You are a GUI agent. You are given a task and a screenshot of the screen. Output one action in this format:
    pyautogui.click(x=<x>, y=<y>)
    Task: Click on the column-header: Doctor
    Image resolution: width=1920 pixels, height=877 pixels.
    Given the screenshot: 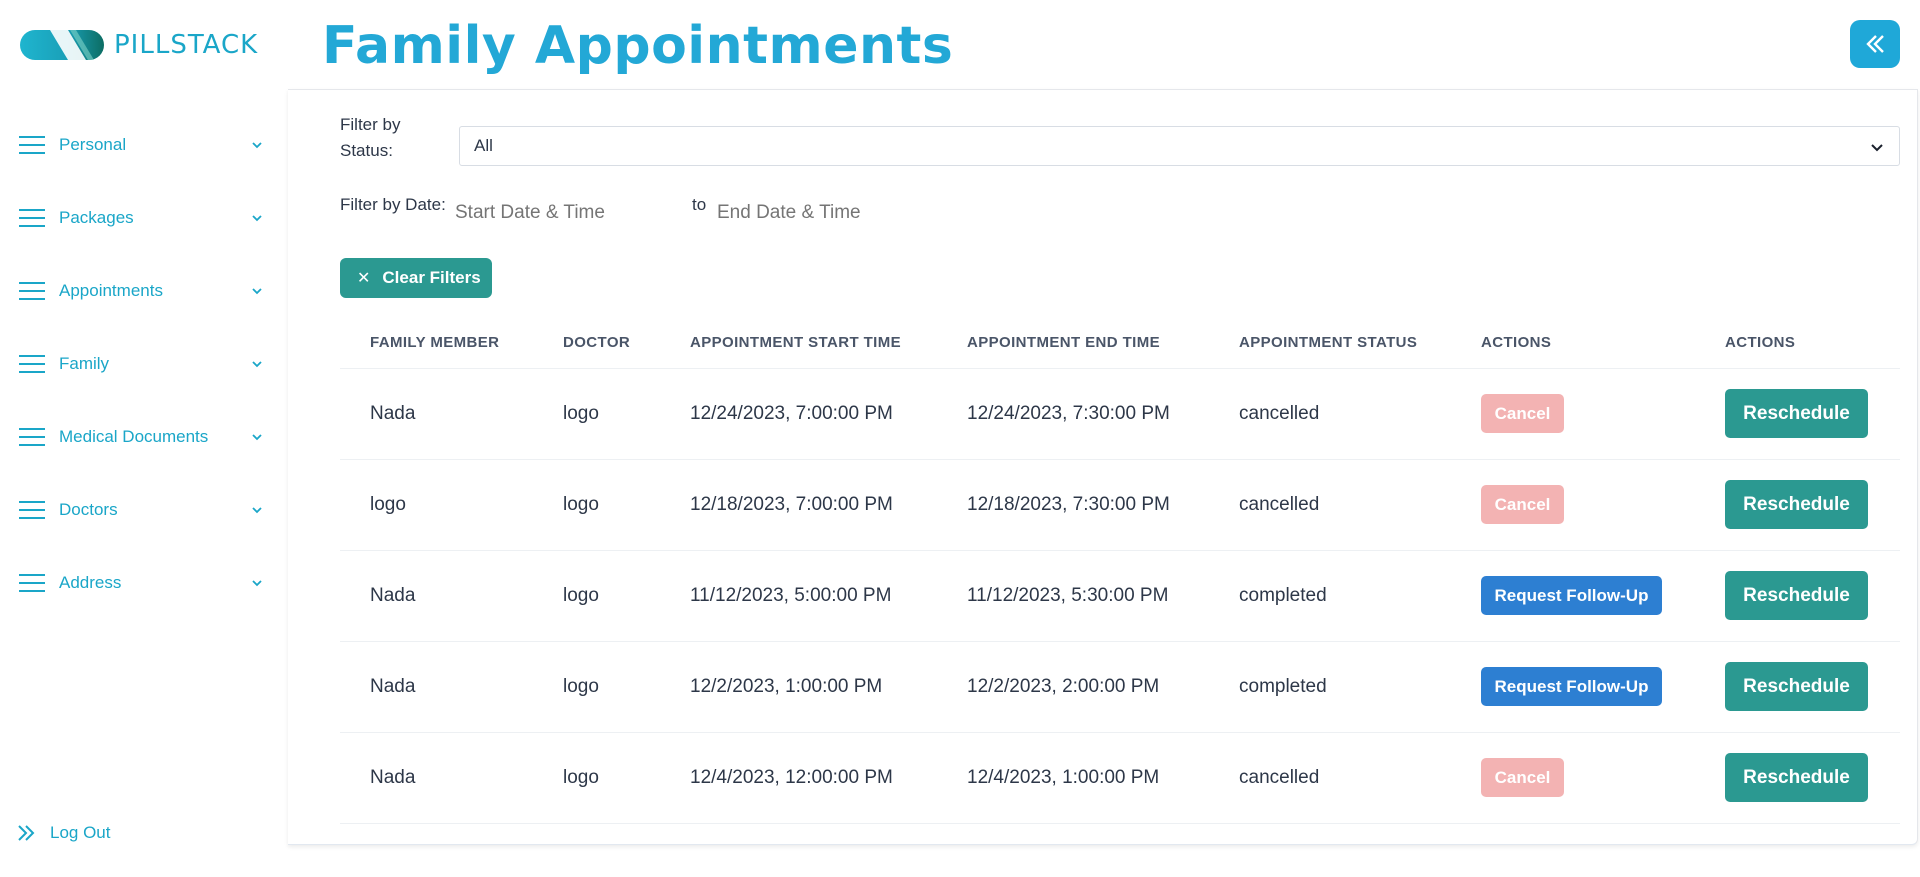 What is the action you would take?
    pyautogui.click(x=596, y=343)
    